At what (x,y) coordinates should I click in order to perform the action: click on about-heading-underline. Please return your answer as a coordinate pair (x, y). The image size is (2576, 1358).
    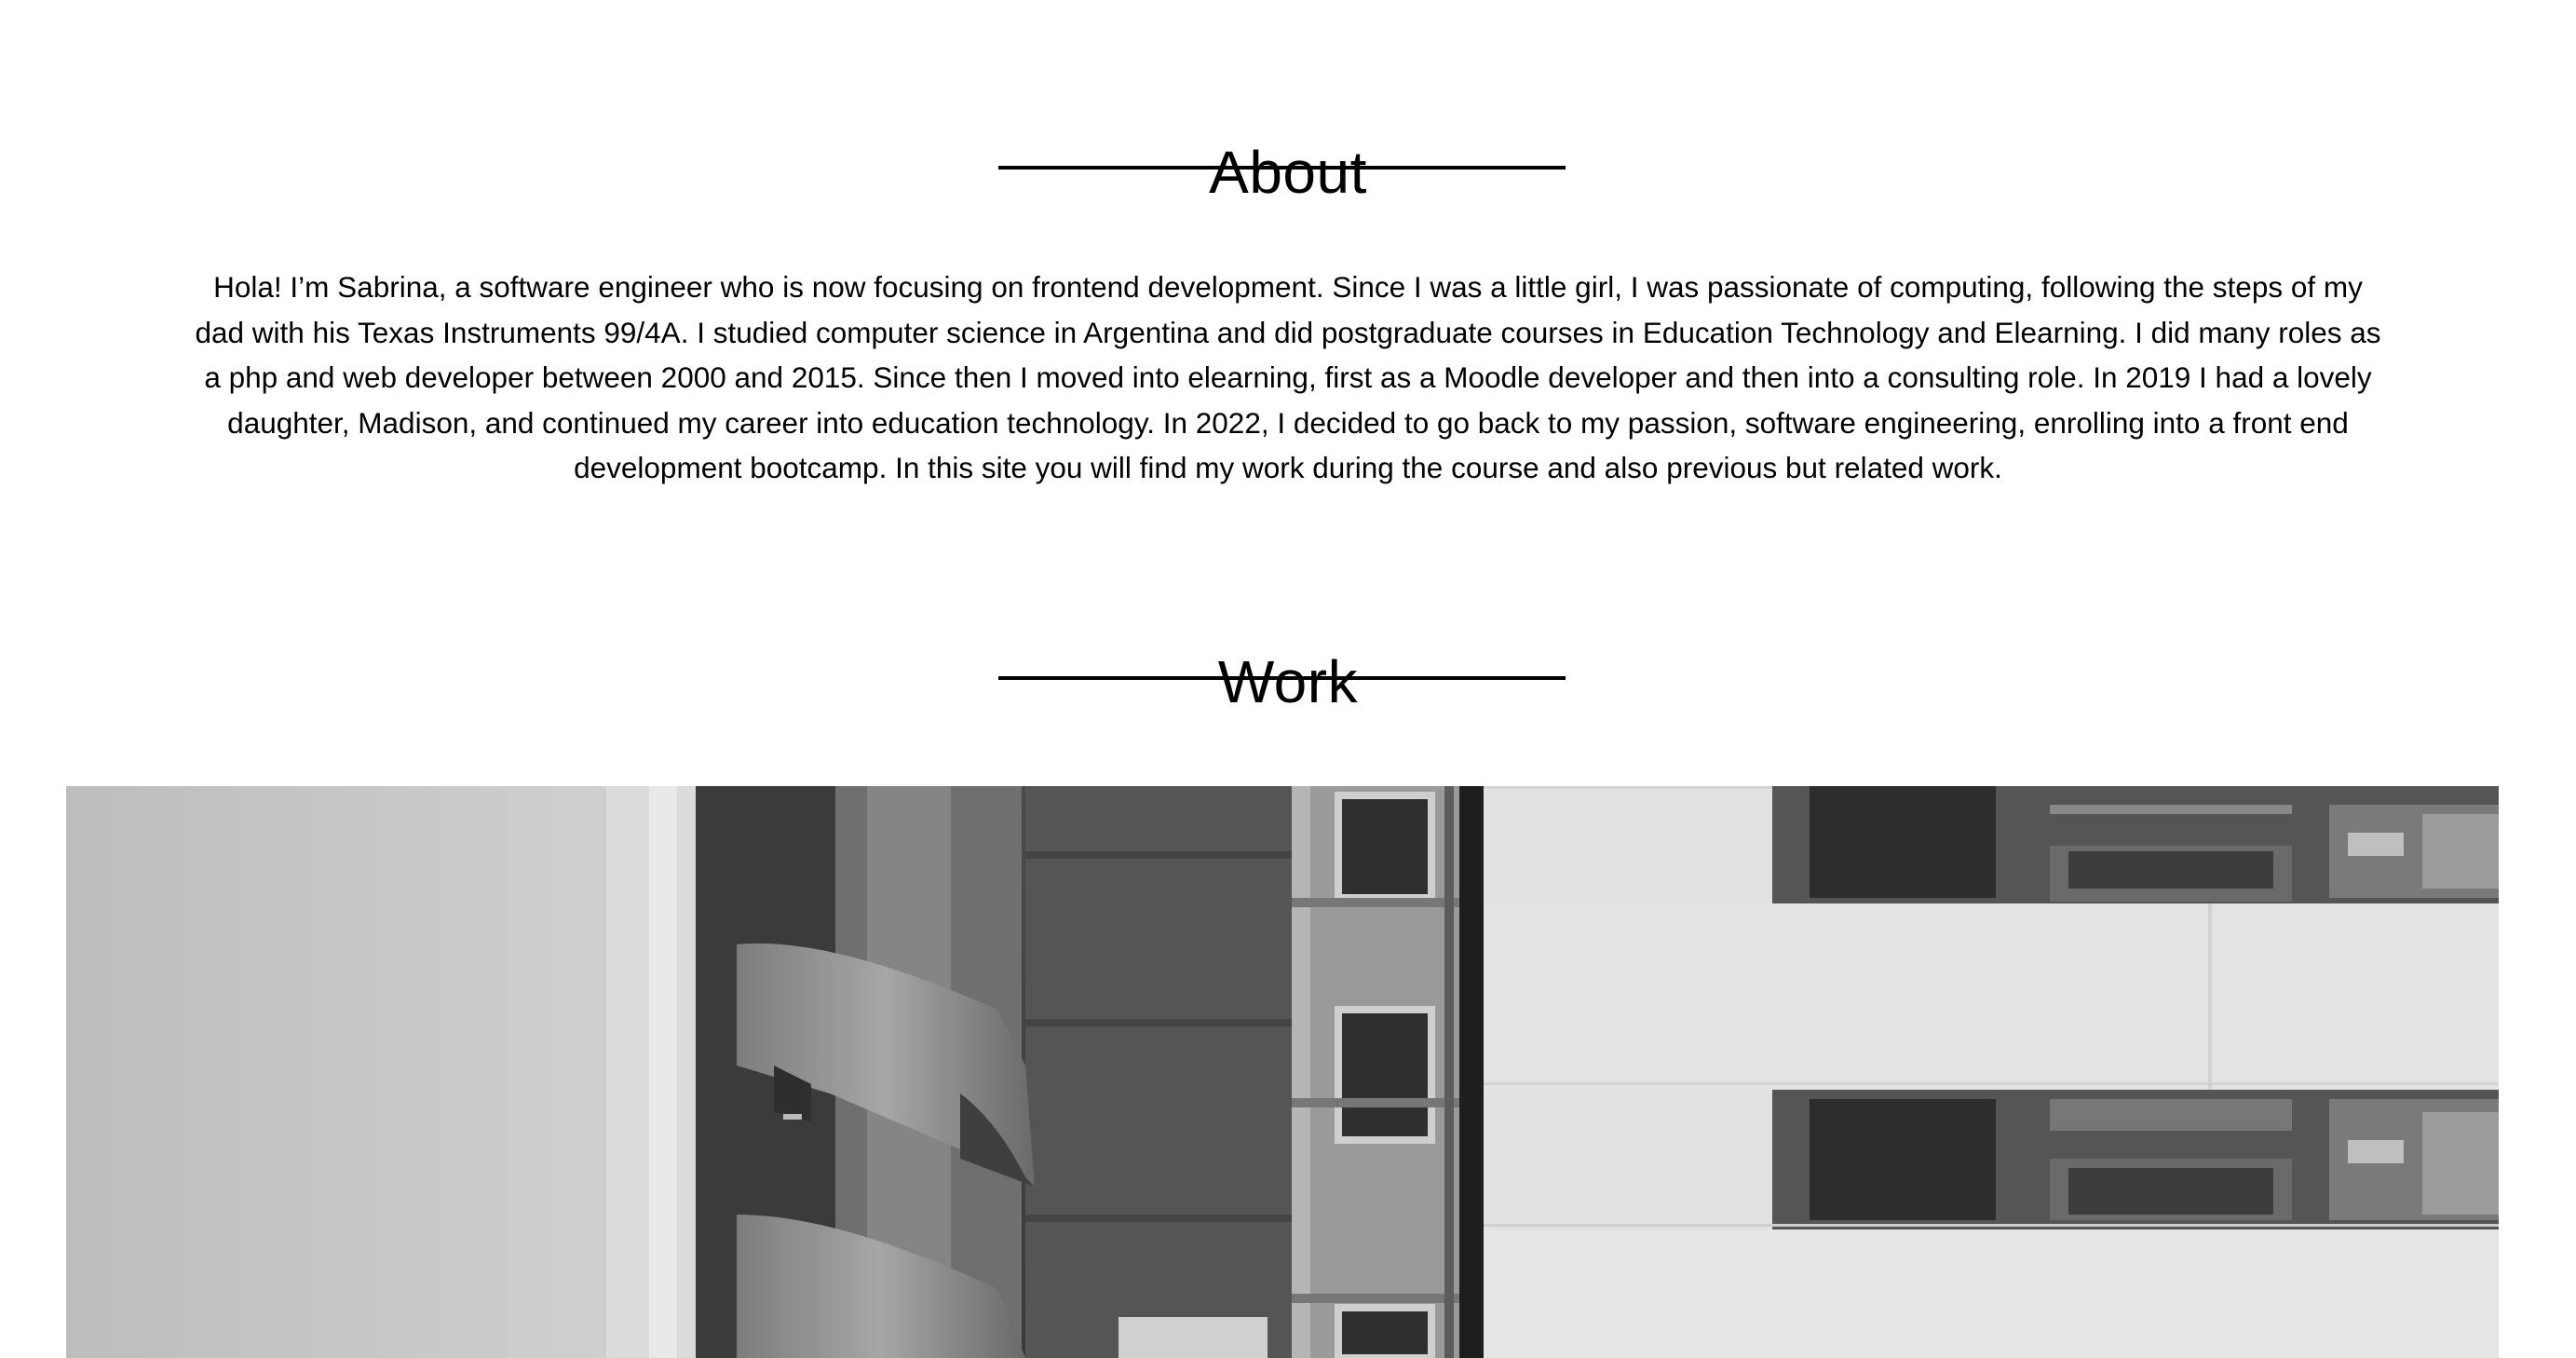
    Looking at the image, I should click on (1282, 168).